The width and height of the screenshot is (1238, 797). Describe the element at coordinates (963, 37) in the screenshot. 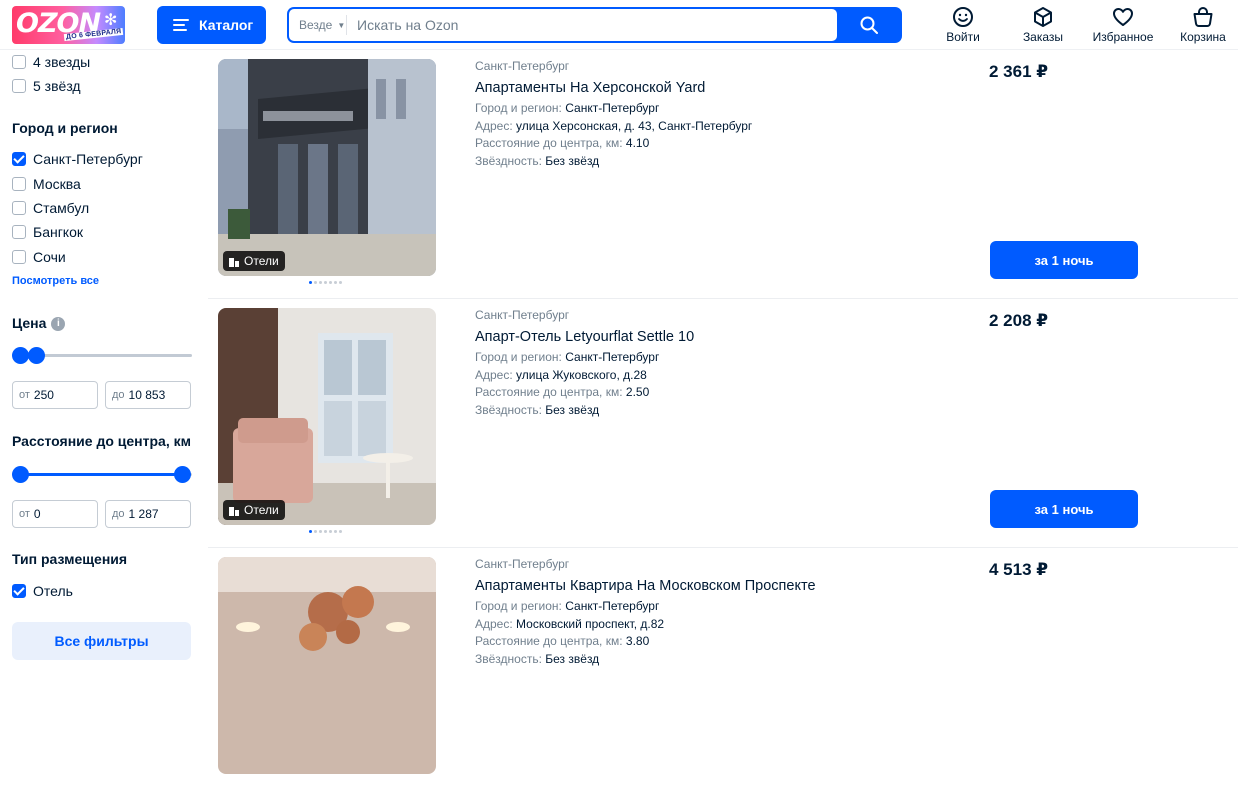

I see `nav-login-label: Войти` at that location.